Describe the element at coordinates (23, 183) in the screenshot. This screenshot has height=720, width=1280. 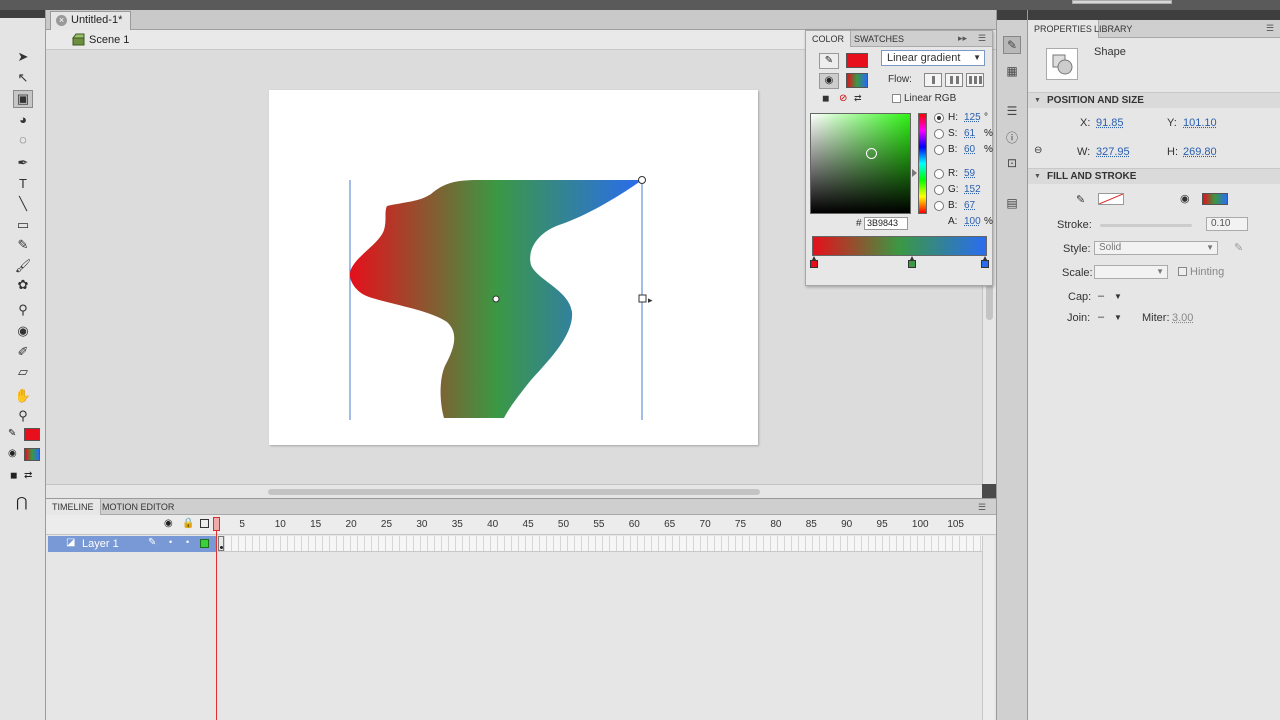
I see `text-tool-icon: T` at that location.